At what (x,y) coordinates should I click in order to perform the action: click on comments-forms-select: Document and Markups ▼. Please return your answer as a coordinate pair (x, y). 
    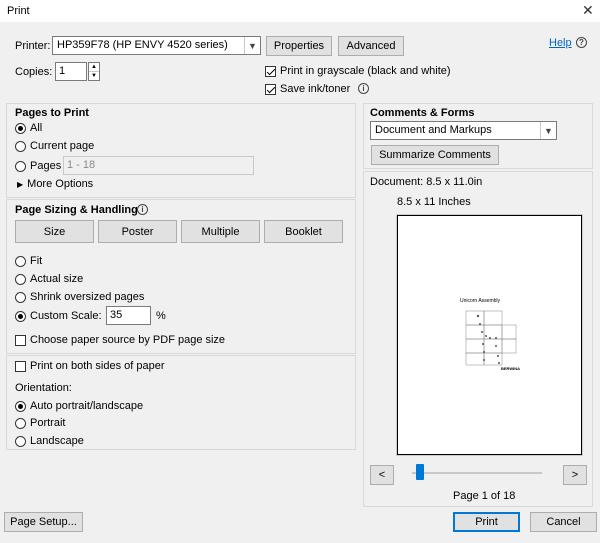
    Looking at the image, I should click on (463, 130).